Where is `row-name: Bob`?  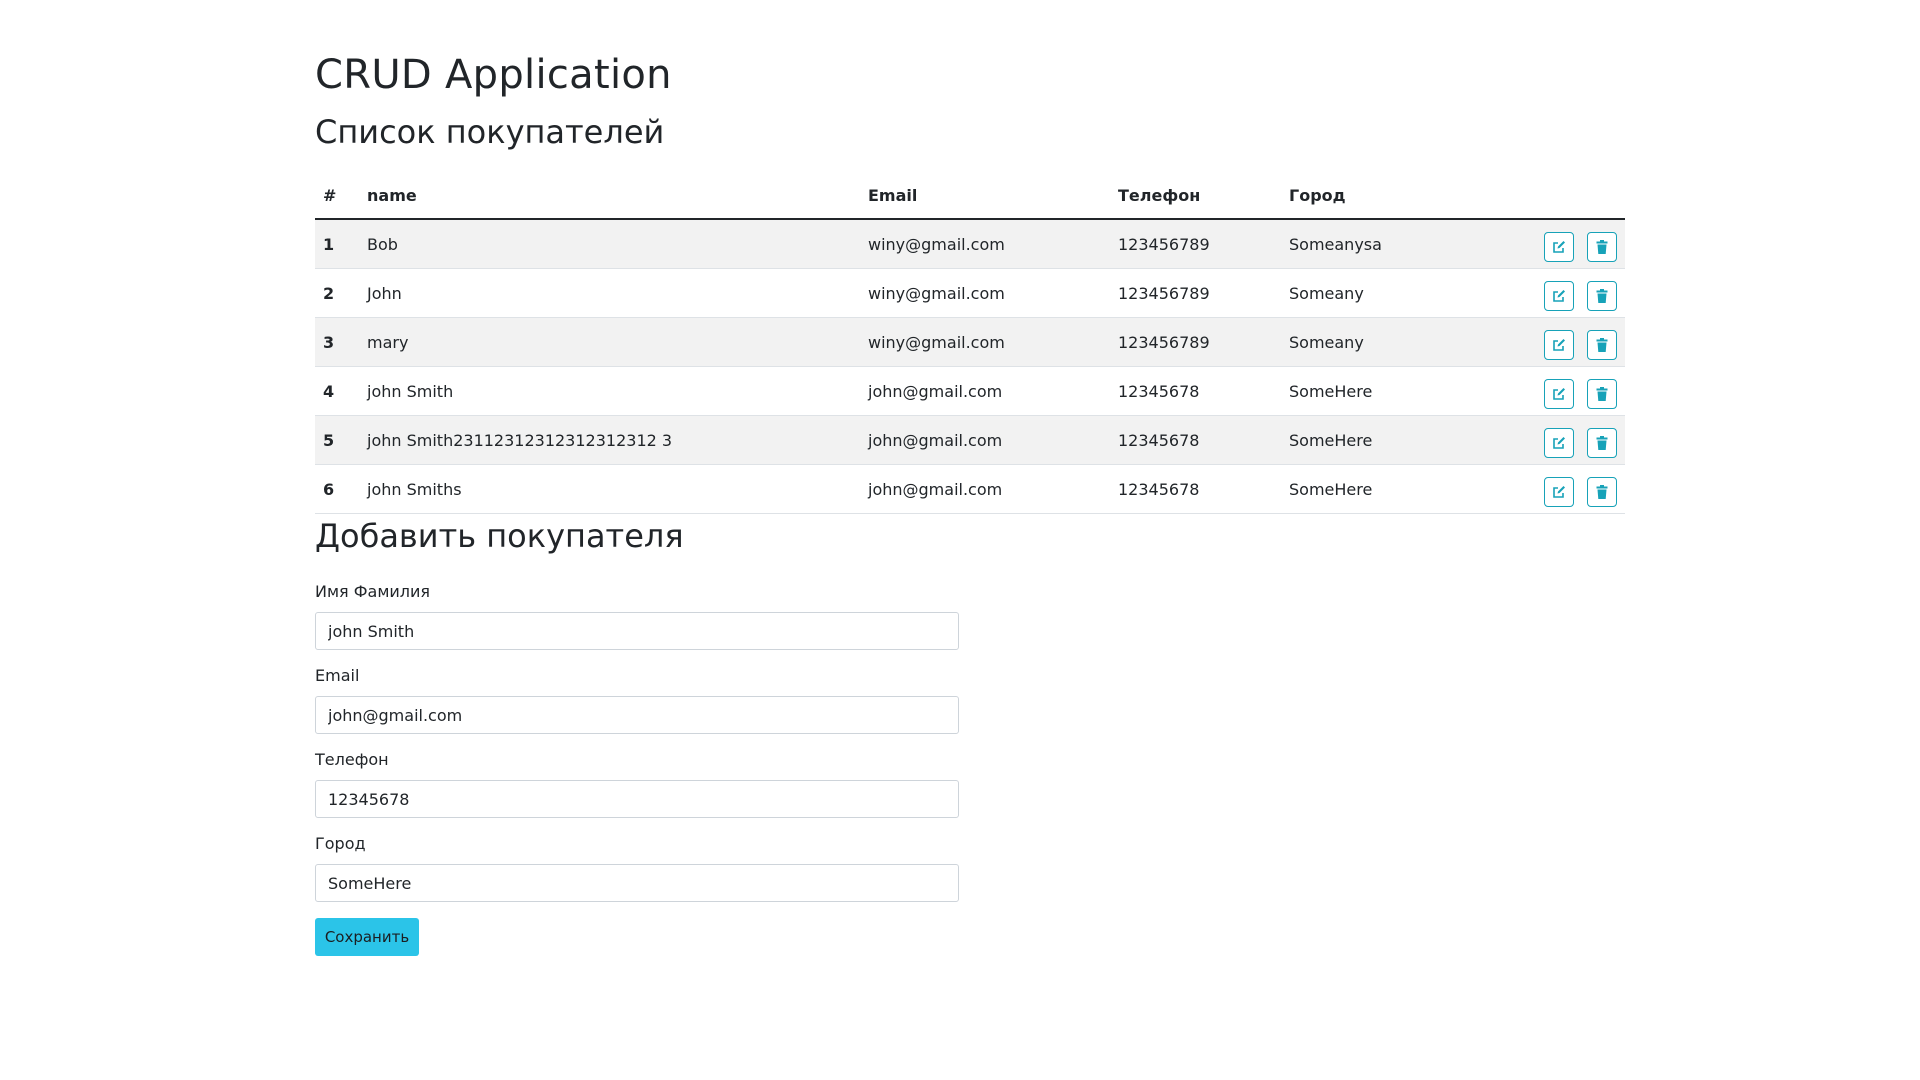
row-name: Bob is located at coordinates (609, 243).